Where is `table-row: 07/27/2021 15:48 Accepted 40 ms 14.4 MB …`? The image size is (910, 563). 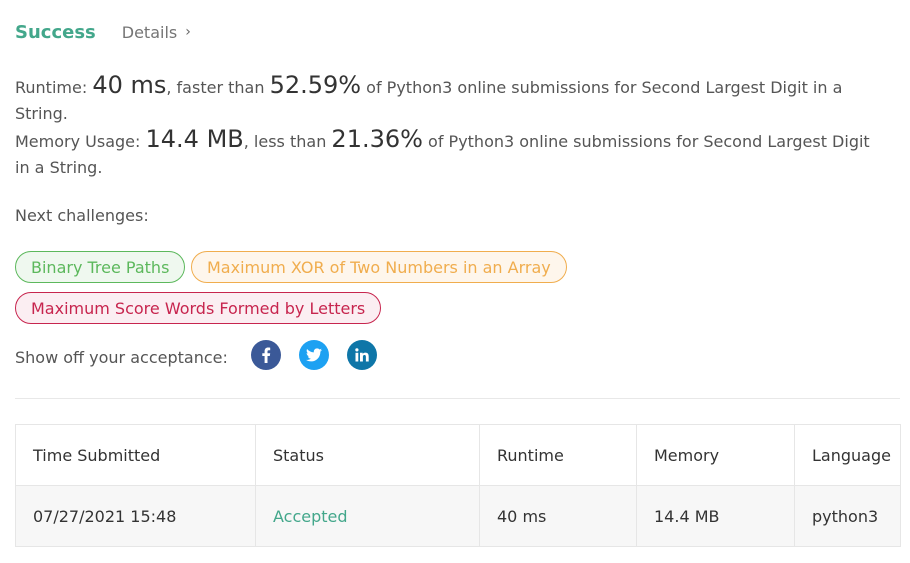 table-row: 07/27/2021 15:48 Accepted 40 ms 14.4 MB … is located at coordinates (458, 516).